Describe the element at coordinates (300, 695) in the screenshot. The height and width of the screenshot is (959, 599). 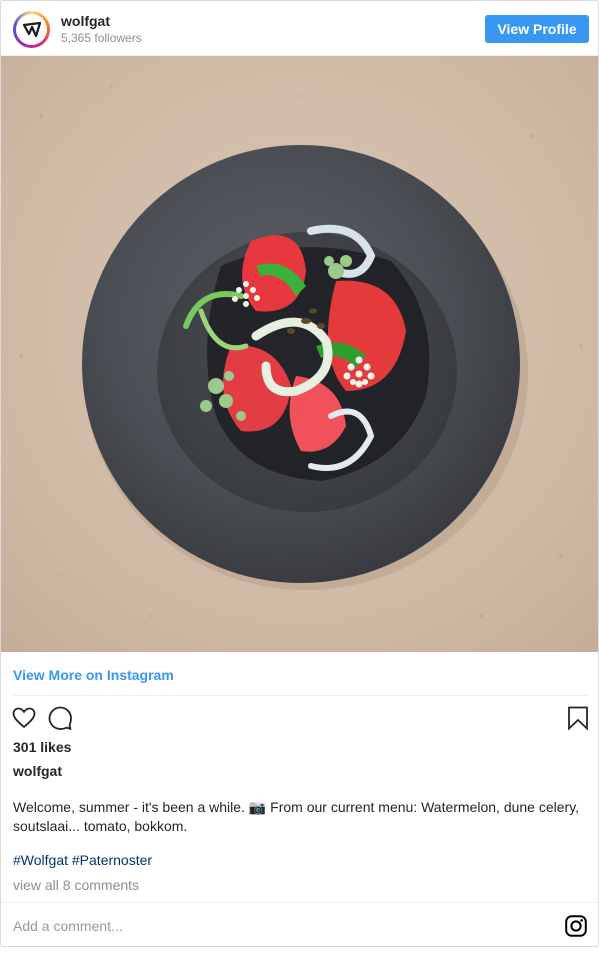
I see `divider` at that location.